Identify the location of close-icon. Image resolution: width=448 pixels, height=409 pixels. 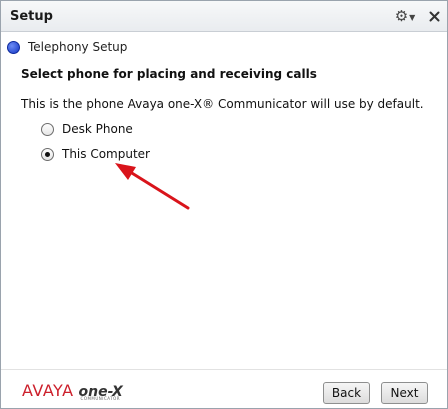
(434, 16).